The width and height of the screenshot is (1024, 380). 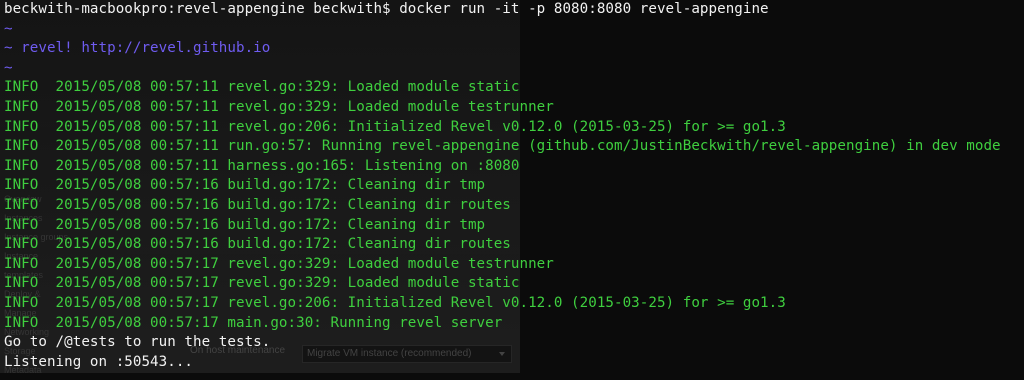 What do you see at coordinates (137, 342) in the screenshot?
I see `tests-hint-line: Go to /@tests to run the tests.` at bounding box center [137, 342].